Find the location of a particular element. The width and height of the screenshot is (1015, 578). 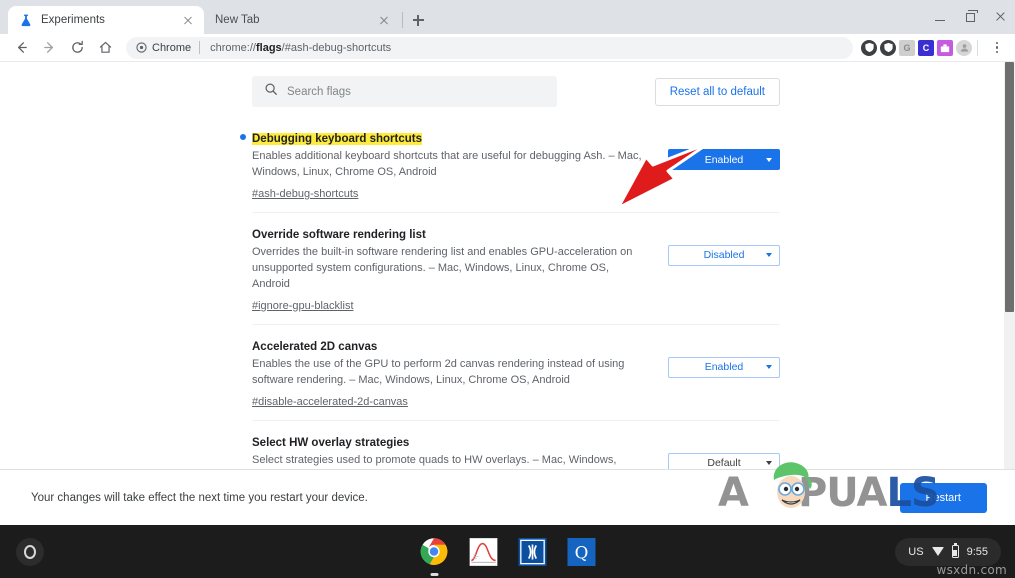

modified-indicator-dot is located at coordinates (243, 137).